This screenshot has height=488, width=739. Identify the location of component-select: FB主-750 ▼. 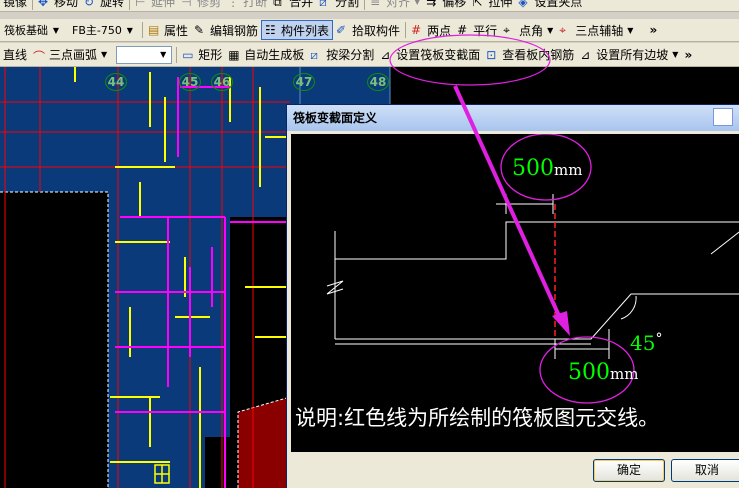
(104, 30).